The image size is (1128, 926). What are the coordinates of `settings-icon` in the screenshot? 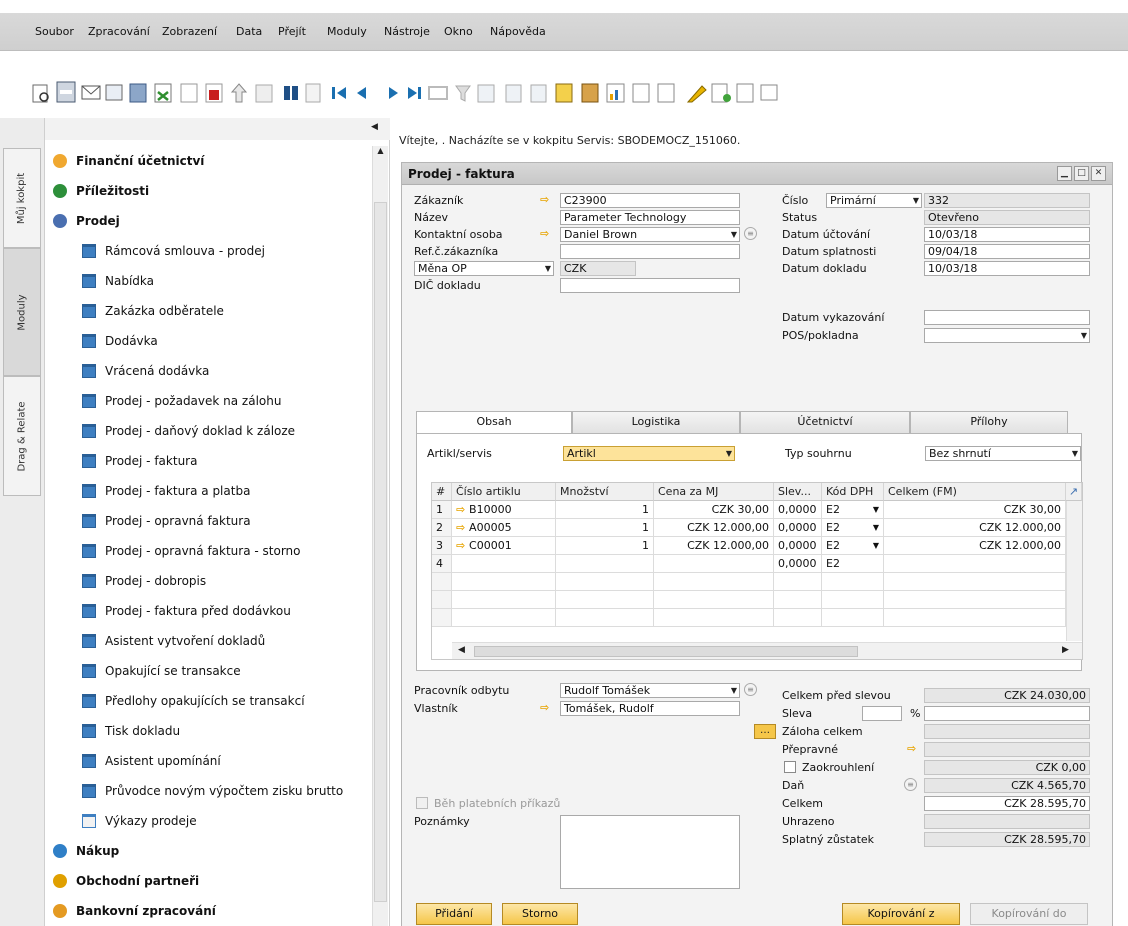 It's located at (666, 93).